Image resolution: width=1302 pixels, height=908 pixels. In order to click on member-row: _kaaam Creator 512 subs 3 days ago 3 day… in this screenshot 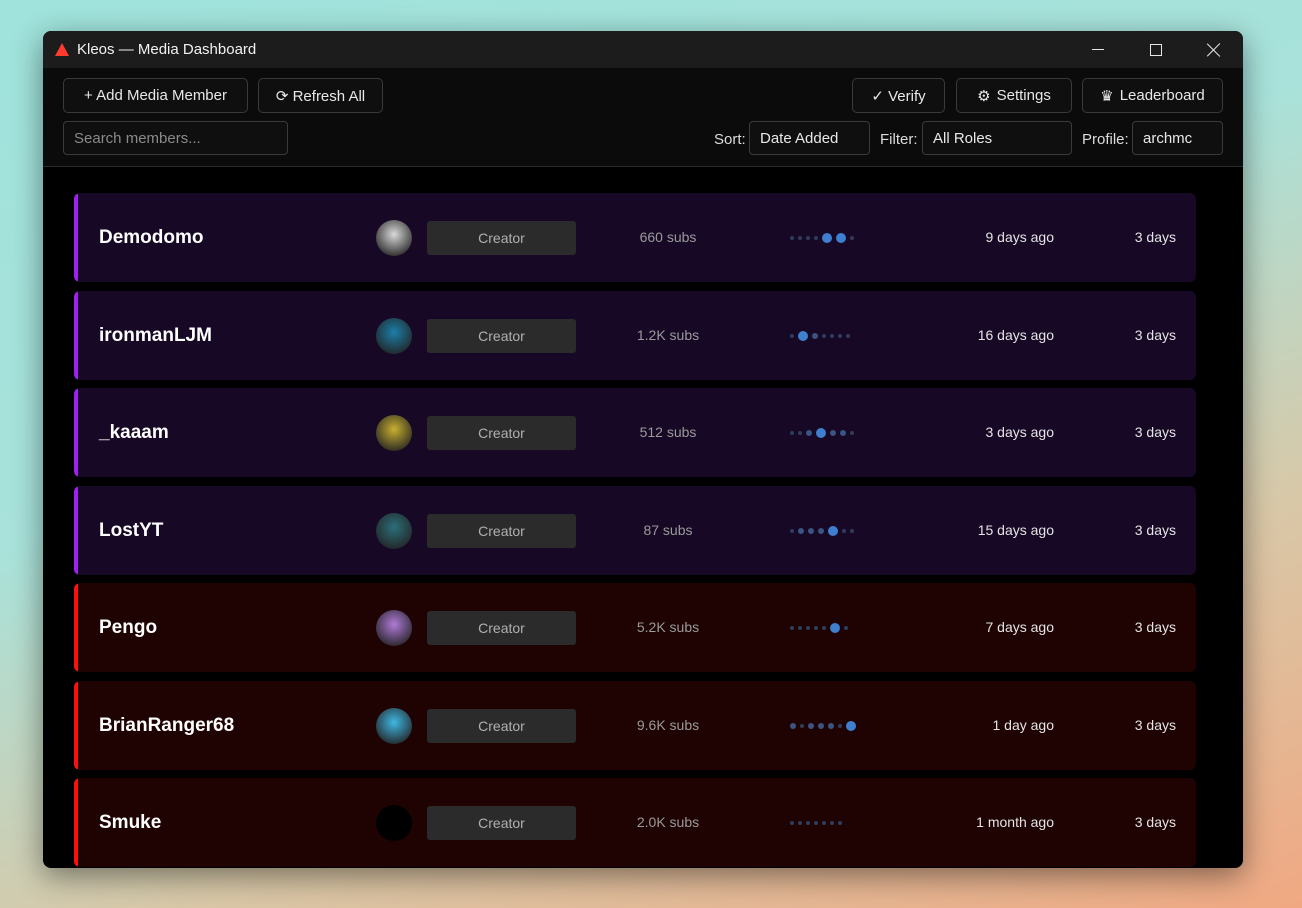, I will do `click(635, 432)`.